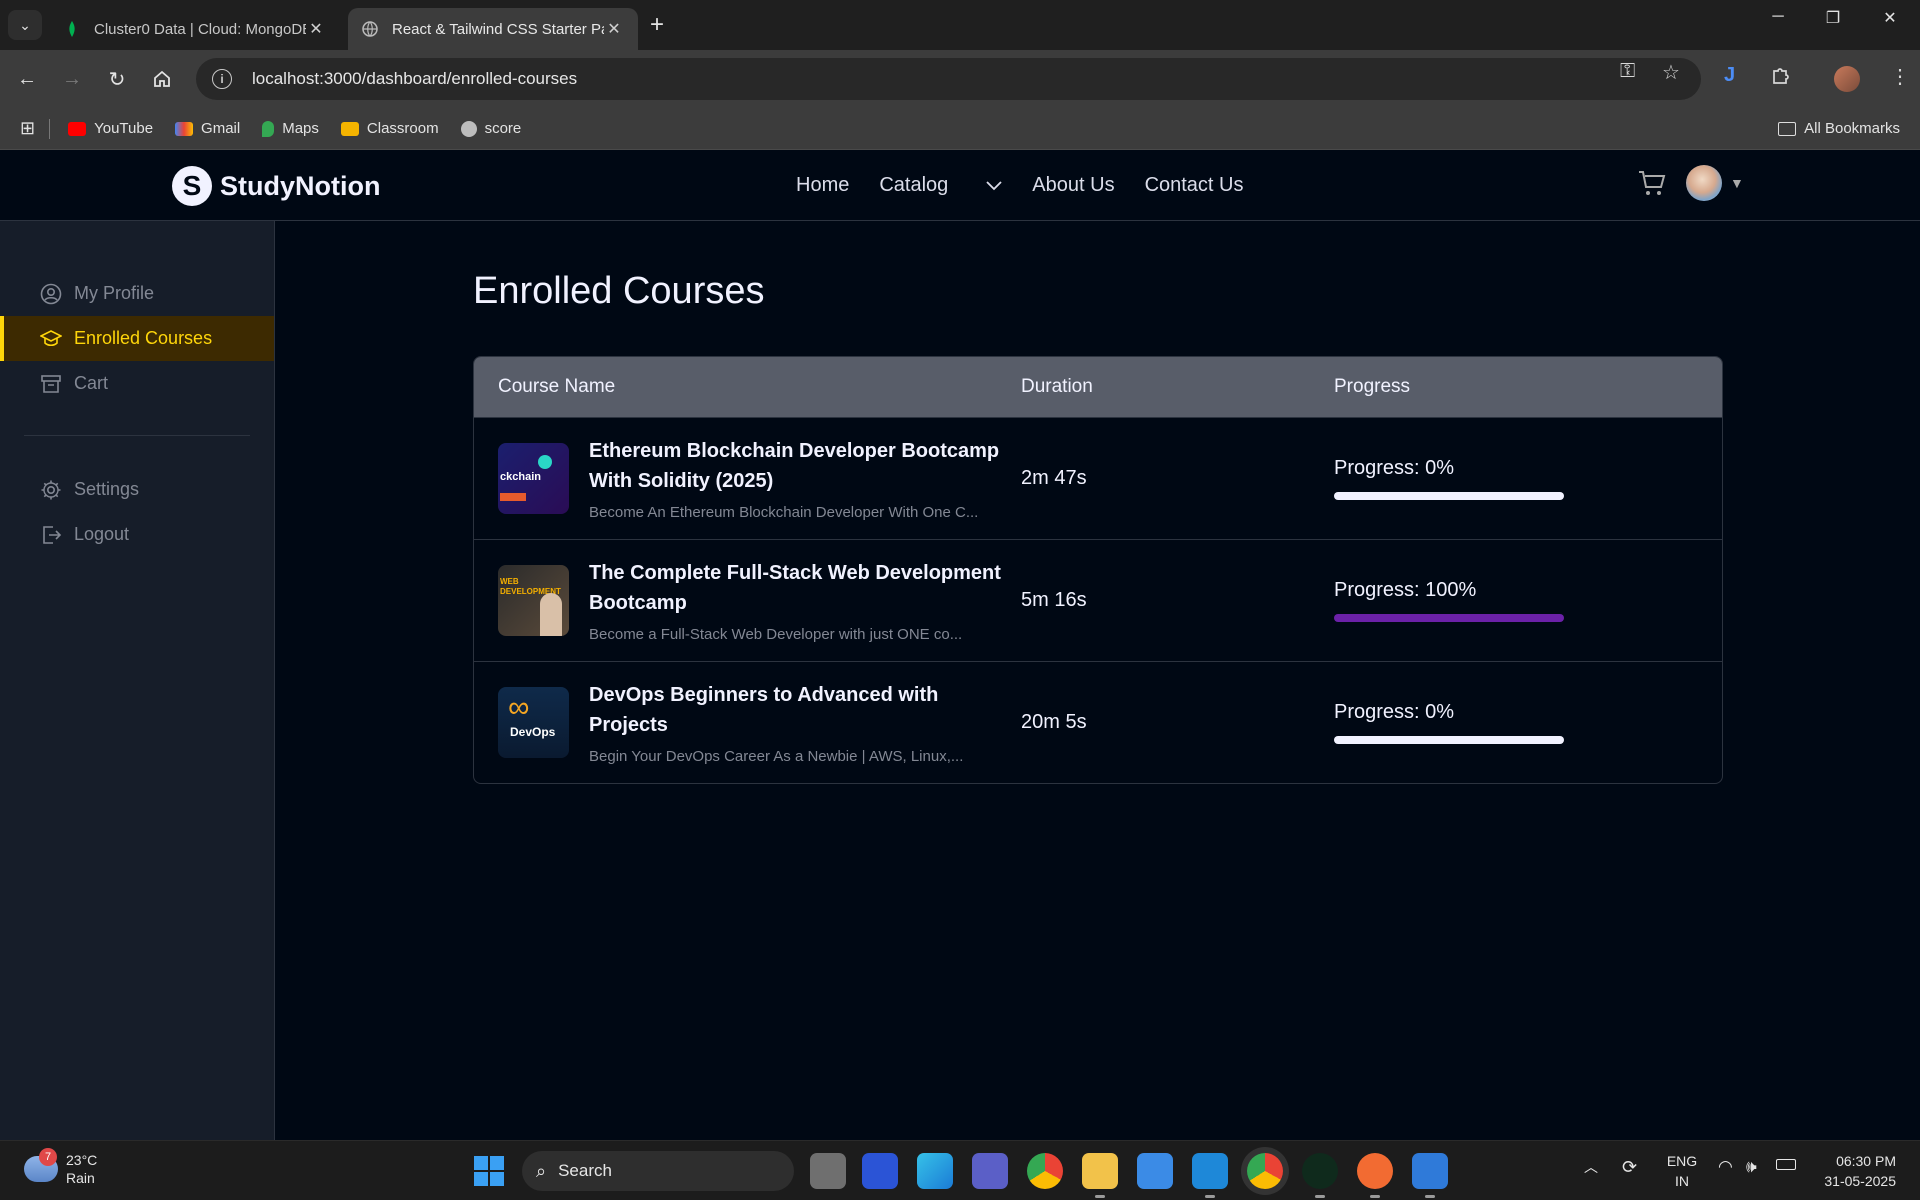 The height and width of the screenshot is (1200, 1920). What do you see at coordinates (619, 291) in the screenshot?
I see `page-title: Enrolled Courses` at bounding box center [619, 291].